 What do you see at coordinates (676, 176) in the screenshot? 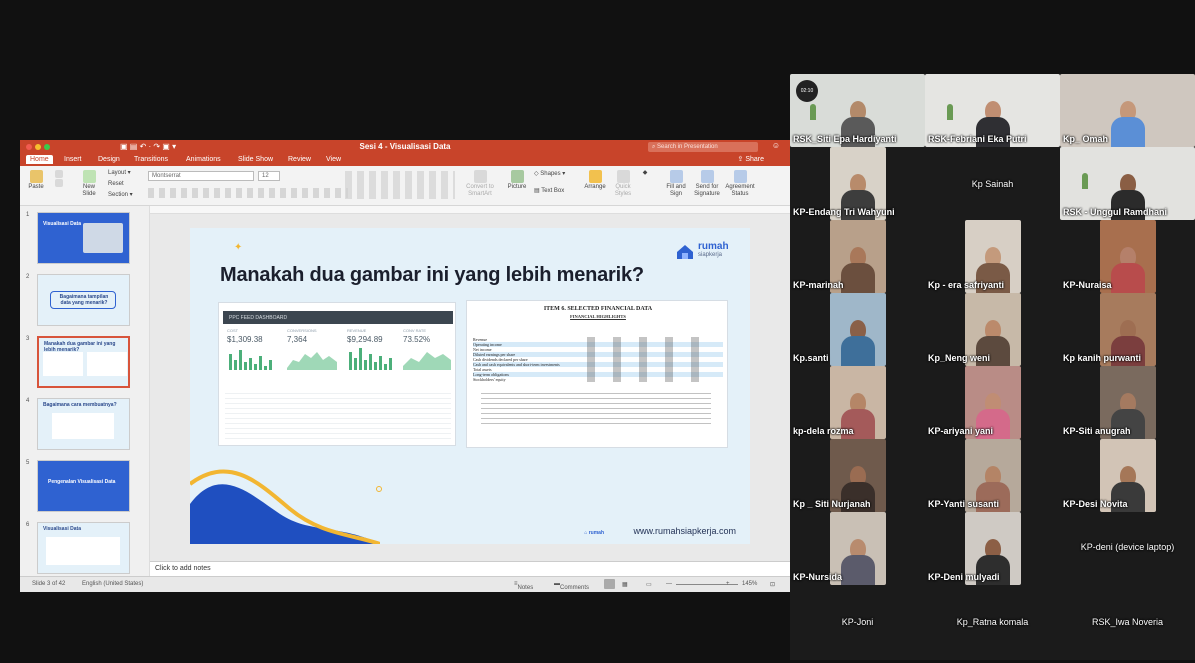
I see `pen-icon` at bounding box center [676, 176].